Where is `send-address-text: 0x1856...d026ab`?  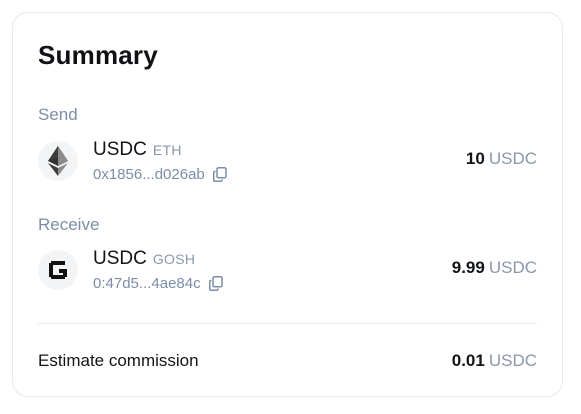
send-address-text: 0x1856...d026ab is located at coordinates (149, 174).